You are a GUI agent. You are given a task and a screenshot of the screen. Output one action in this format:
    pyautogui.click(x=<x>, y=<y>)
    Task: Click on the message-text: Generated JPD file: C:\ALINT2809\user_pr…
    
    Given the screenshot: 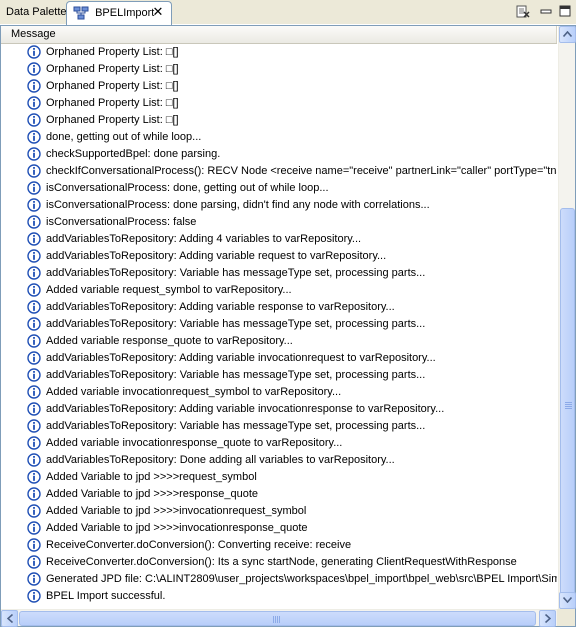 What is the action you would take?
    pyautogui.click(x=301, y=579)
    